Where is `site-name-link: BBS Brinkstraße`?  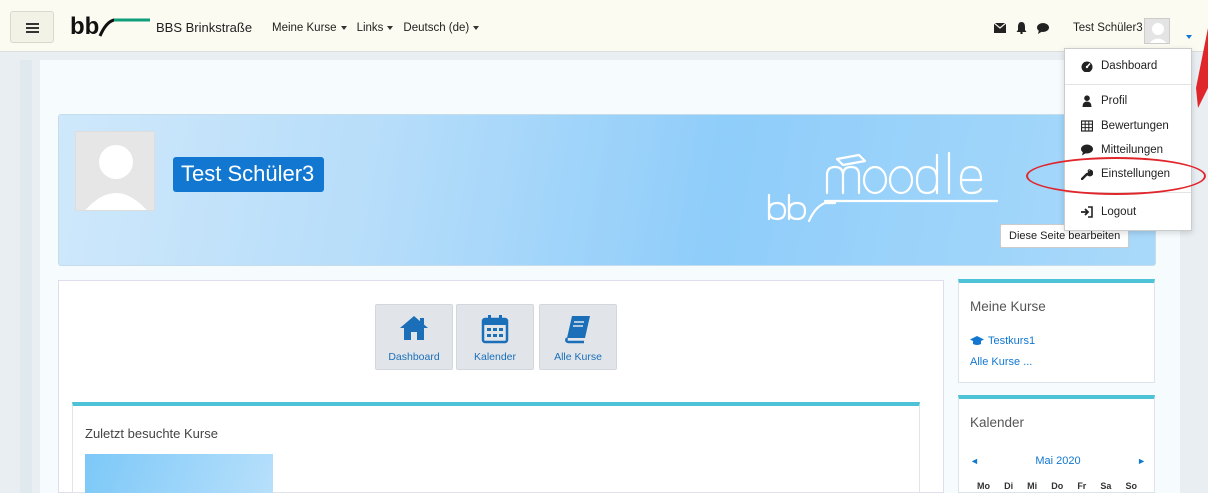
site-name-link: BBS Brinkstraße is located at coordinates (204, 27).